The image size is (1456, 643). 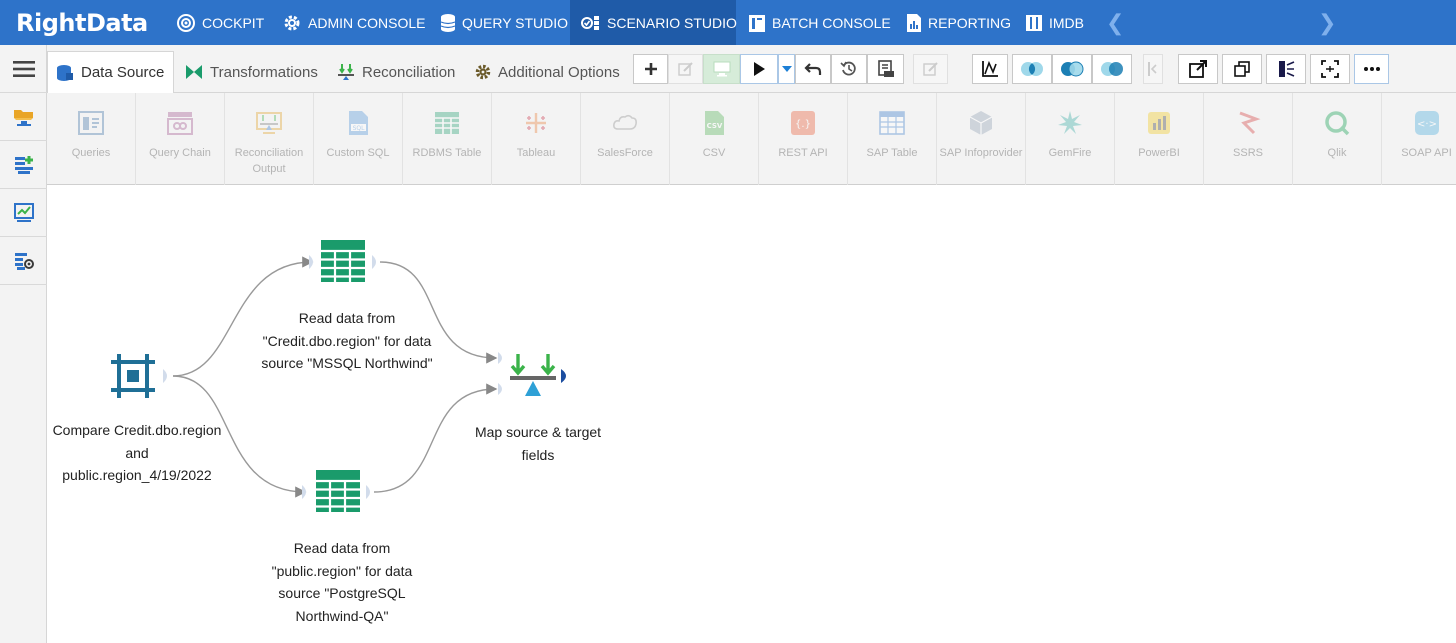 I want to click on inner-join-button, so click(x=1032, y=69).